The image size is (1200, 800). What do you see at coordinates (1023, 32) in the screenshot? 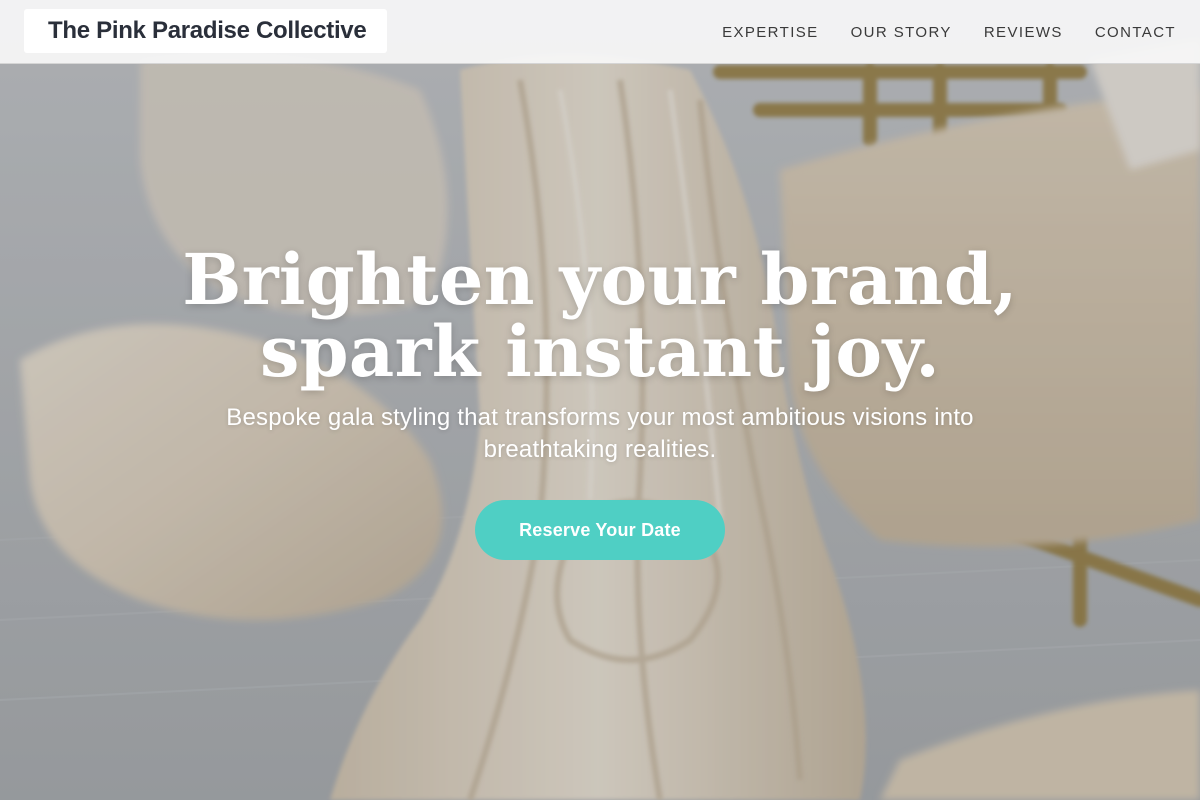
I see `nav-link-reviews: REVIEWS` at bounding box center [1023, 32].